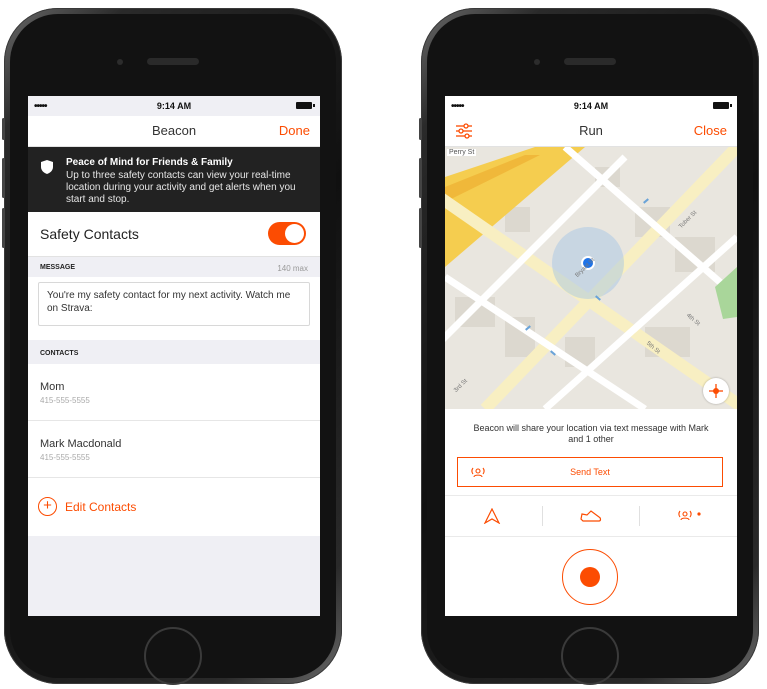 The height and width of the screenshot is (689, 767). I want to click on done-button: Done, so click(294, 130).